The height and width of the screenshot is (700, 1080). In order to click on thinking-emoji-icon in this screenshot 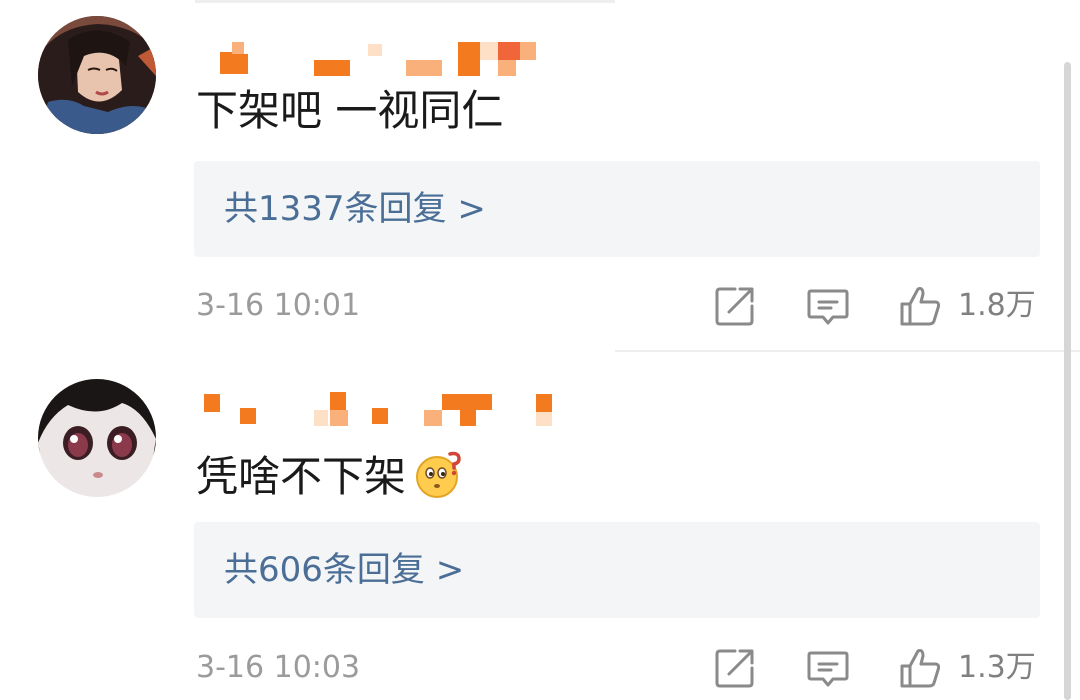, I will do `click(439, 474)`.